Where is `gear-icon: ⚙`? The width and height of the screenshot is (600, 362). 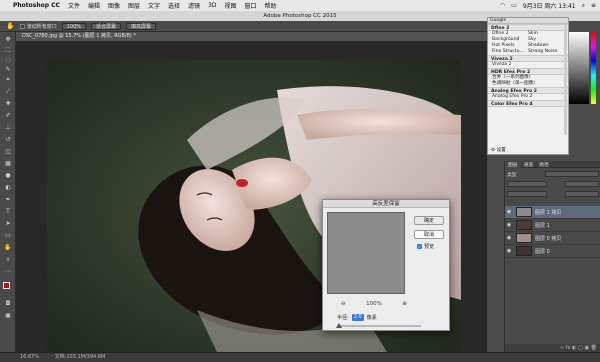
gear-icon: ⚙ is located at coordinates (493, 150).